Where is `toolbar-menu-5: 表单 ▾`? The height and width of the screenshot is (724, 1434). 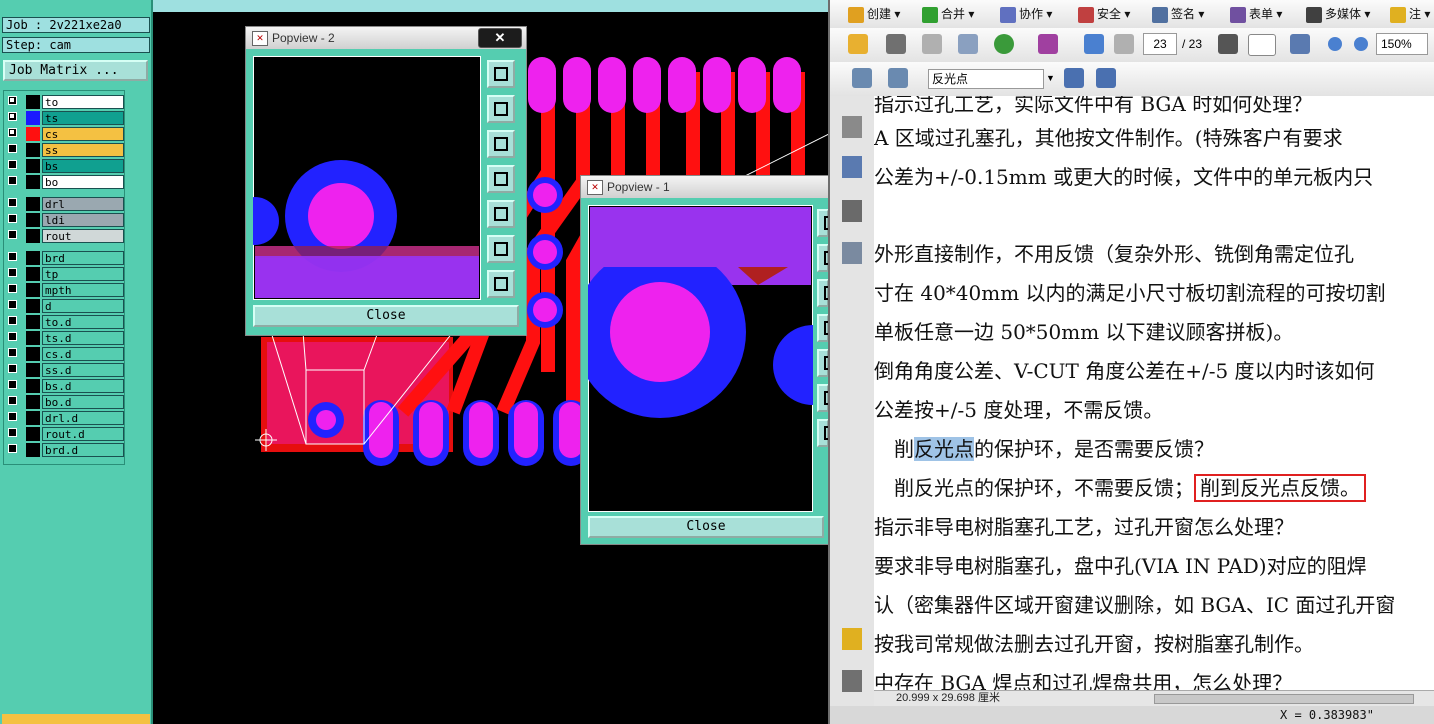 toolbar-menu-5: 表单 ▾ is located at coordinates (1256, 14).